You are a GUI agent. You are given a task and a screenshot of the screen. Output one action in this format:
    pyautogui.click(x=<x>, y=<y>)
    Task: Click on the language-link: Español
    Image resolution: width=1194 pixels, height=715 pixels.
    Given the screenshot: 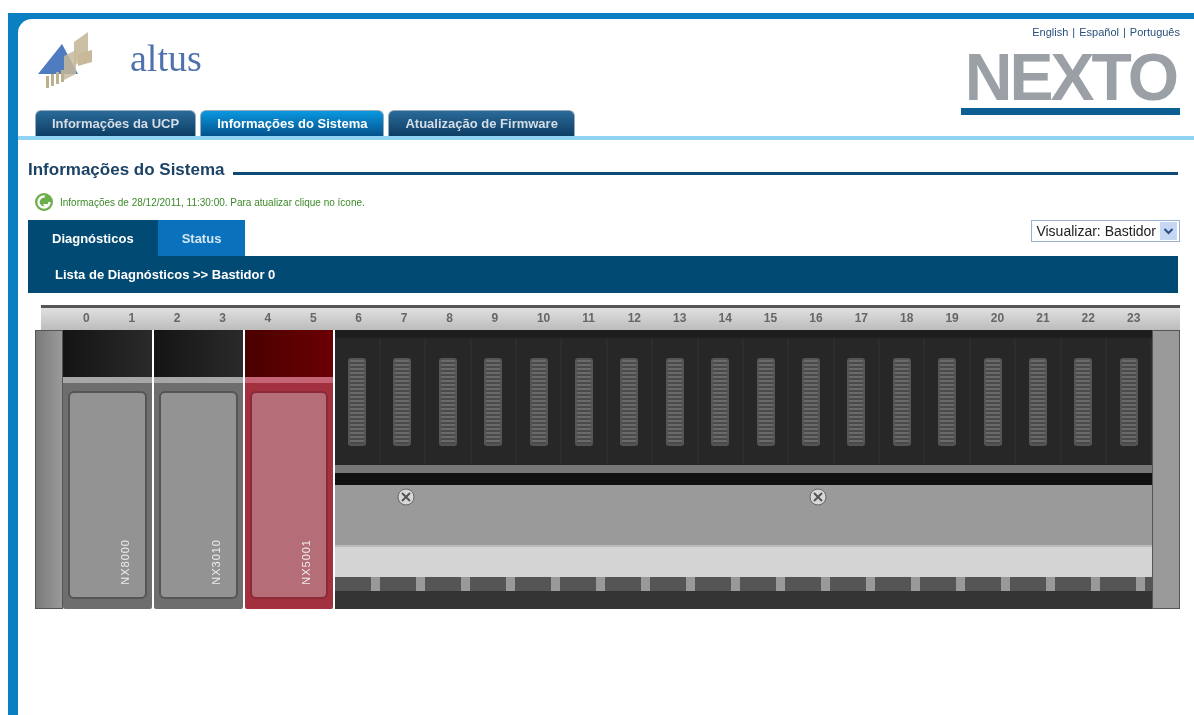 What is the action you would take?
    pyautogui.click(x=1099, y=32)
    